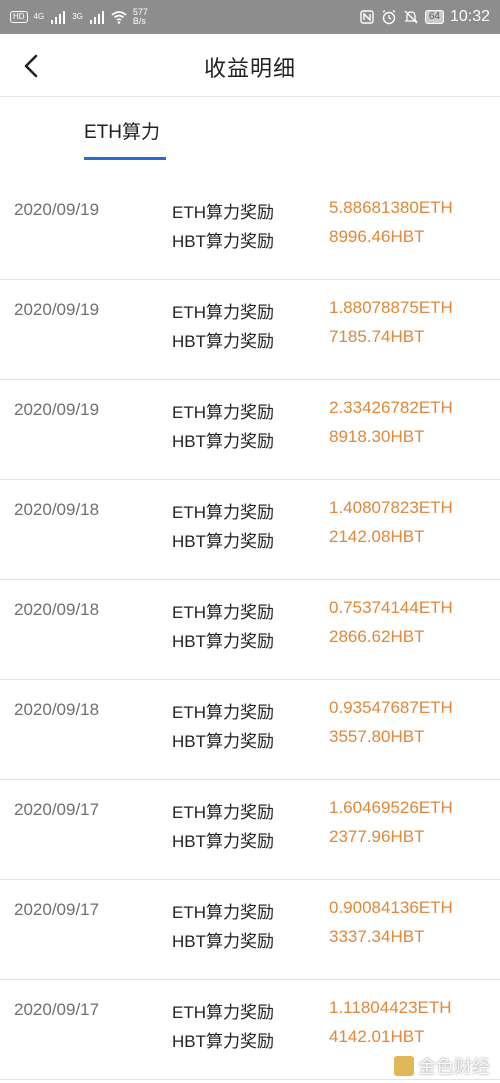  I want to click on status-right: 64 10:32, so click(424, 17).